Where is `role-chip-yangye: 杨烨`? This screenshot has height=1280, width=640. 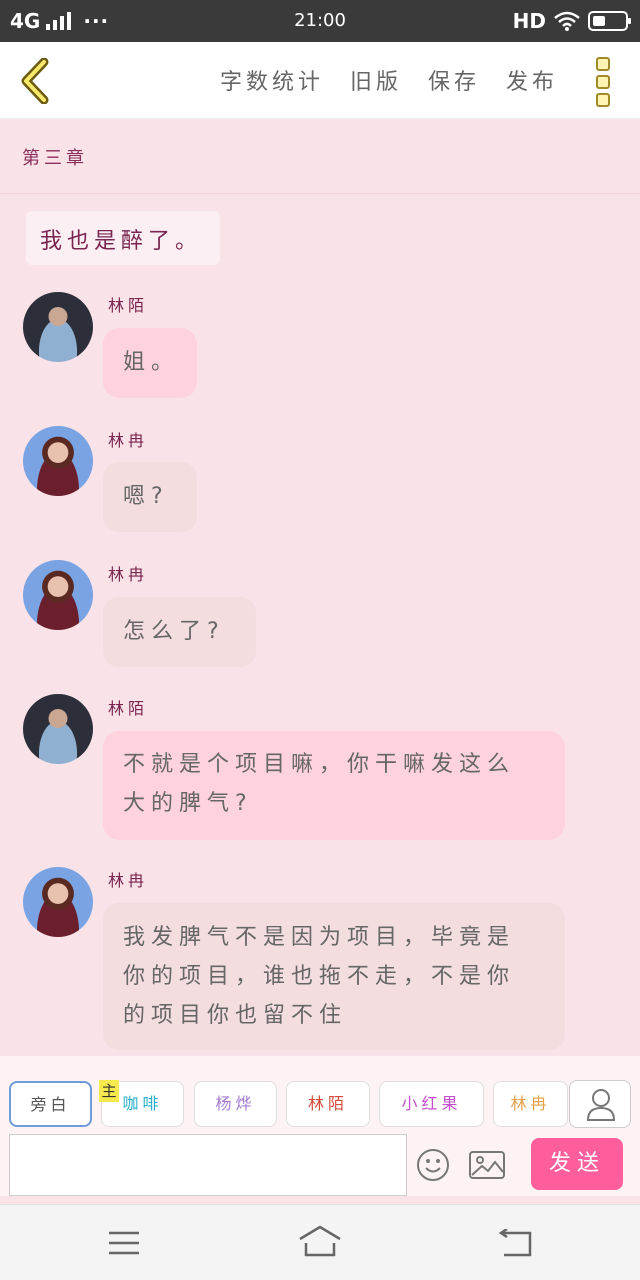
role-chip-yangye: 杨烨 is located at coordinates (235, 1104).